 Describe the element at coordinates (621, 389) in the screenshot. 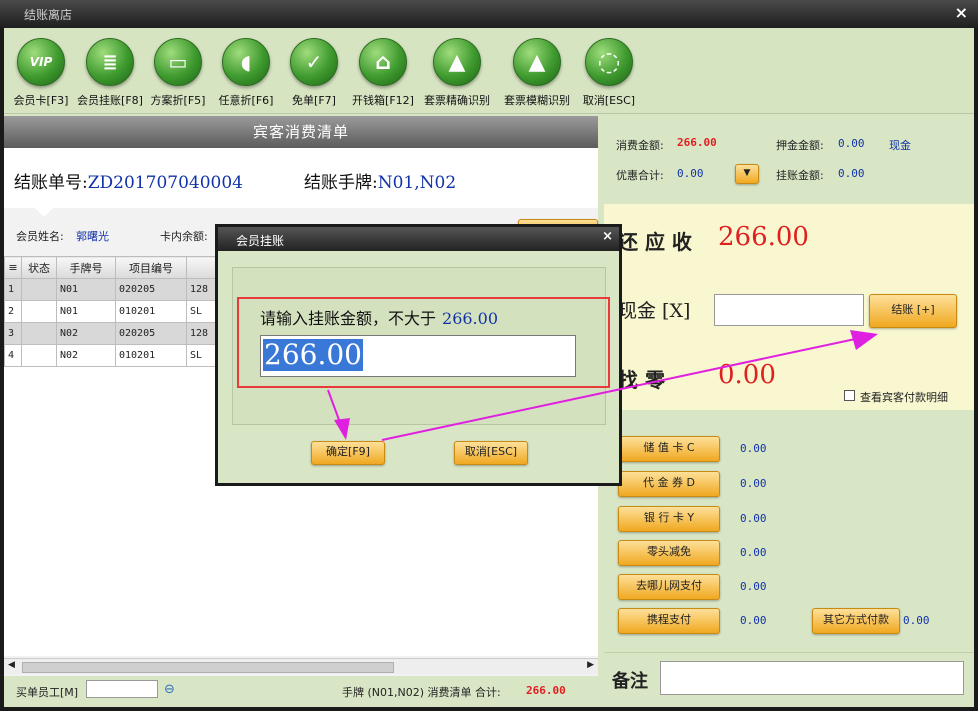

I see `arrow-to-checkout` at that location.